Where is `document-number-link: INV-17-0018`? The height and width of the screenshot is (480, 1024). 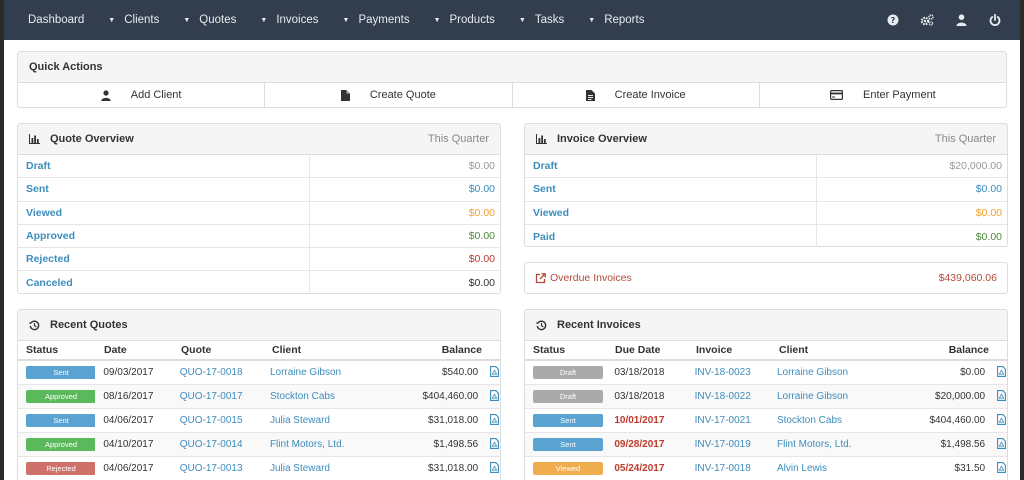
document-number-link: INV-17-0018 is located at coordinates (728, 468).